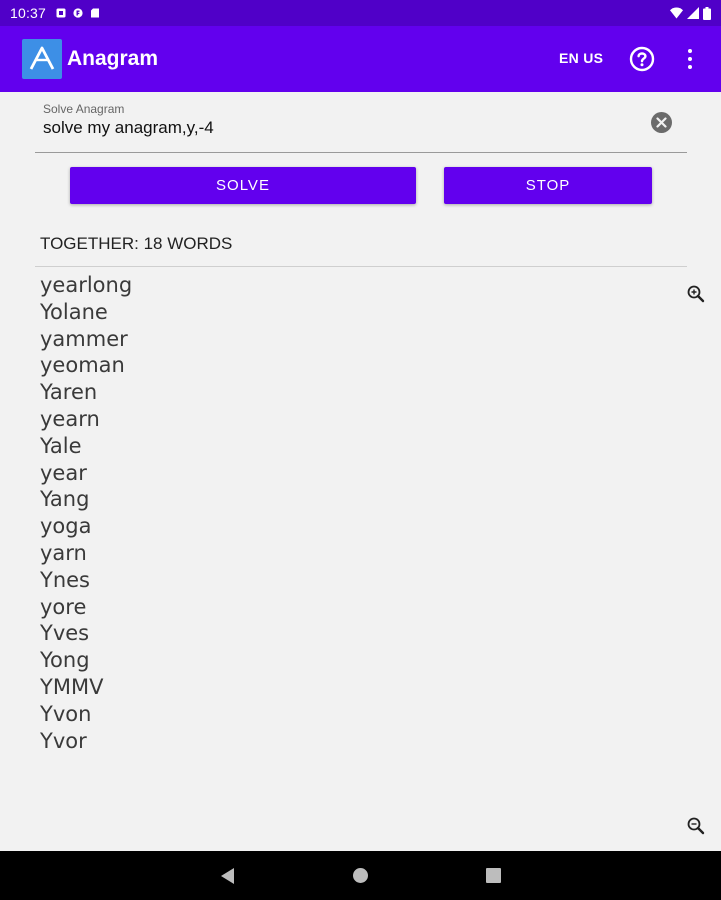 The height and width of the screenshot is (900, 721). Describe the element at coordinates (338, 128) in the screenshot. I see `anagram-input` at that location.